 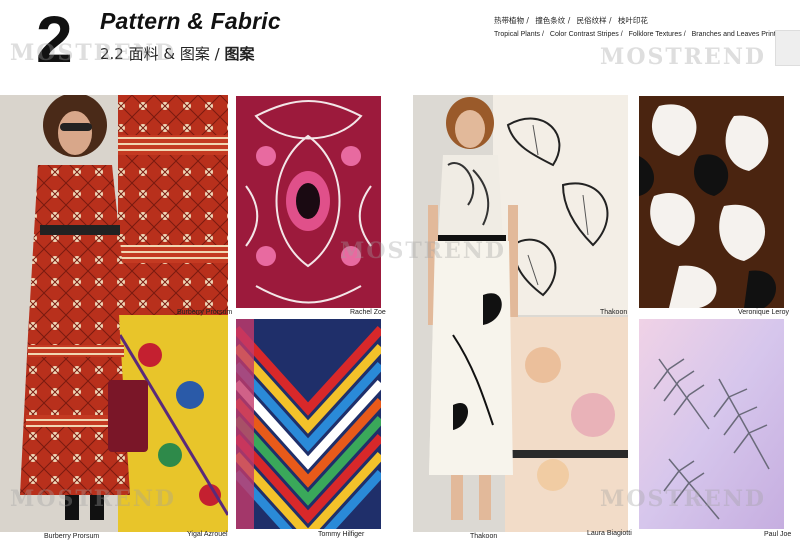 I want to click on nav-en-3: Folklore Textures /, so click(x=657, y=34).